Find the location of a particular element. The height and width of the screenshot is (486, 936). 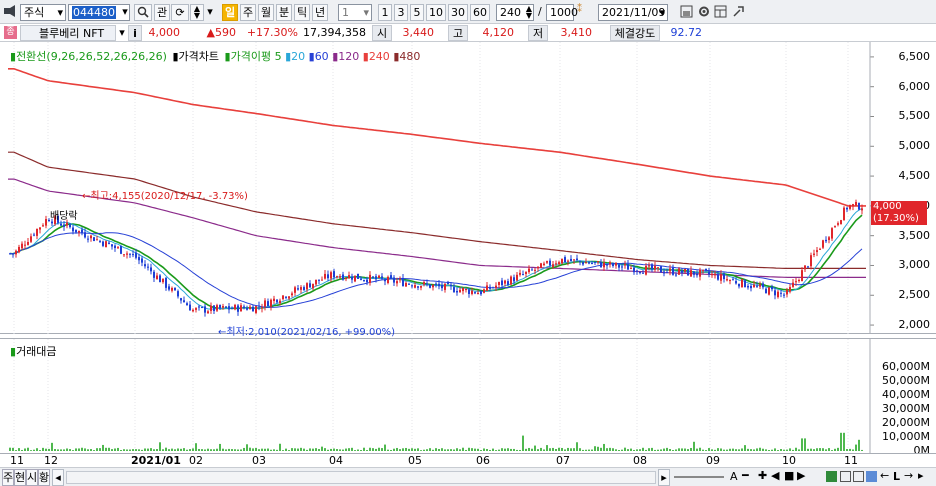

tab-분: 분 is located at coordinates (284, 12).